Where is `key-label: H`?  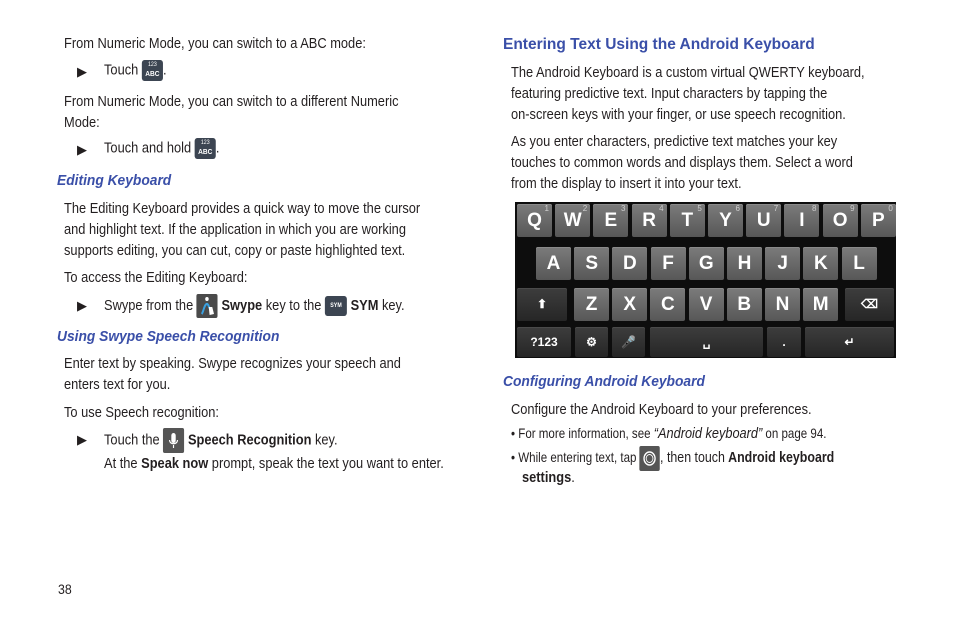
key-label: H is located at coordinates (744, 263).